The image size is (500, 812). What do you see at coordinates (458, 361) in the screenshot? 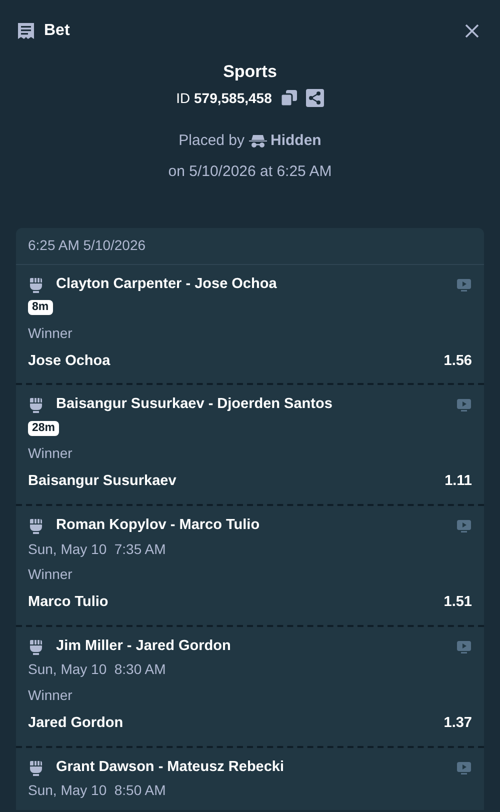
I see `odds-value: 1.56` at bounding box center [458, 361].